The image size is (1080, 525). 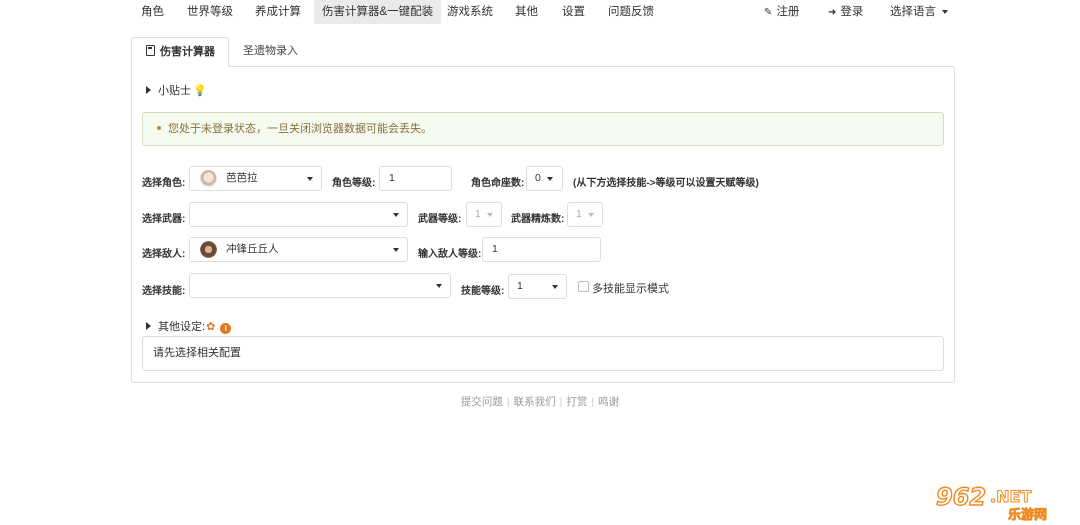 I want to click on footer: 提交问题 | 联系我们 | 打赏 | 鸣谢, so click(x=540, y=401).